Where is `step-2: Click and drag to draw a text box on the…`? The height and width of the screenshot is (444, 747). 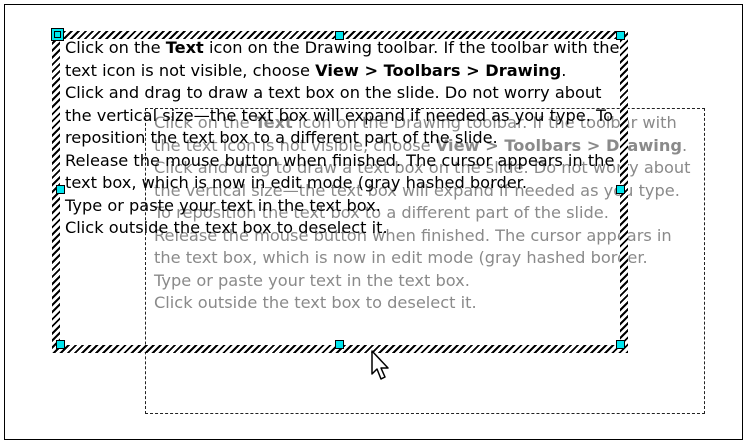 step-2: Click and drag to draw a text box on the… is located at coordinates (339, 115).